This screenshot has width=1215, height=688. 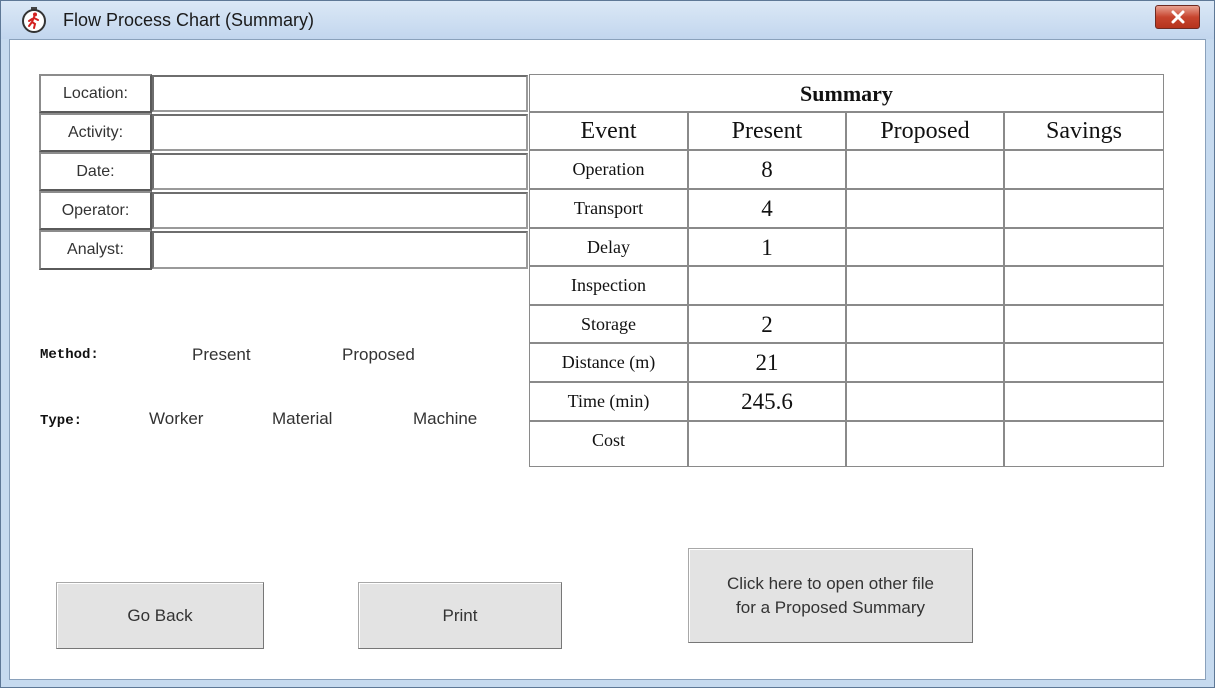 What do you see at coordinates (926, 286) in the screenshot?
I see `proposed-inspection` at bounding box center [926, 286].